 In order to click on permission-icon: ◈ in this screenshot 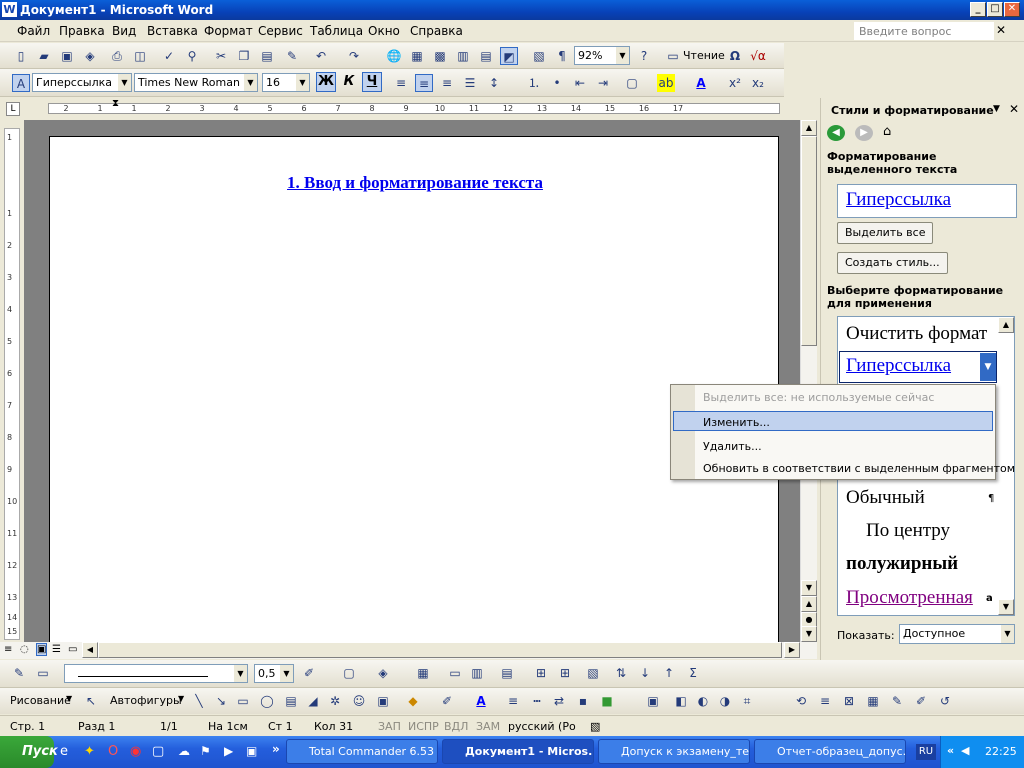, I will do `click(90, 56)`.